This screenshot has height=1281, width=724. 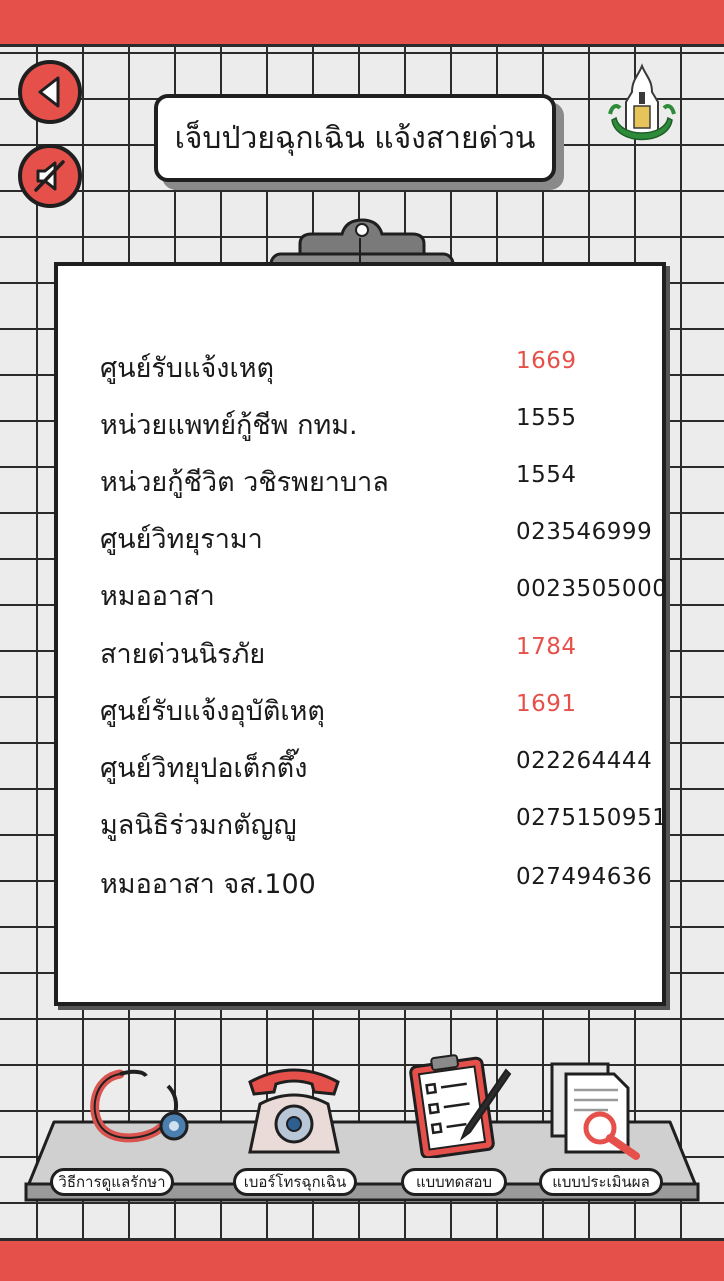 What do you see at coordinates (546, 475) in the screenshot?
I see `contact-number: 1554` at bounding box center [546, 475].